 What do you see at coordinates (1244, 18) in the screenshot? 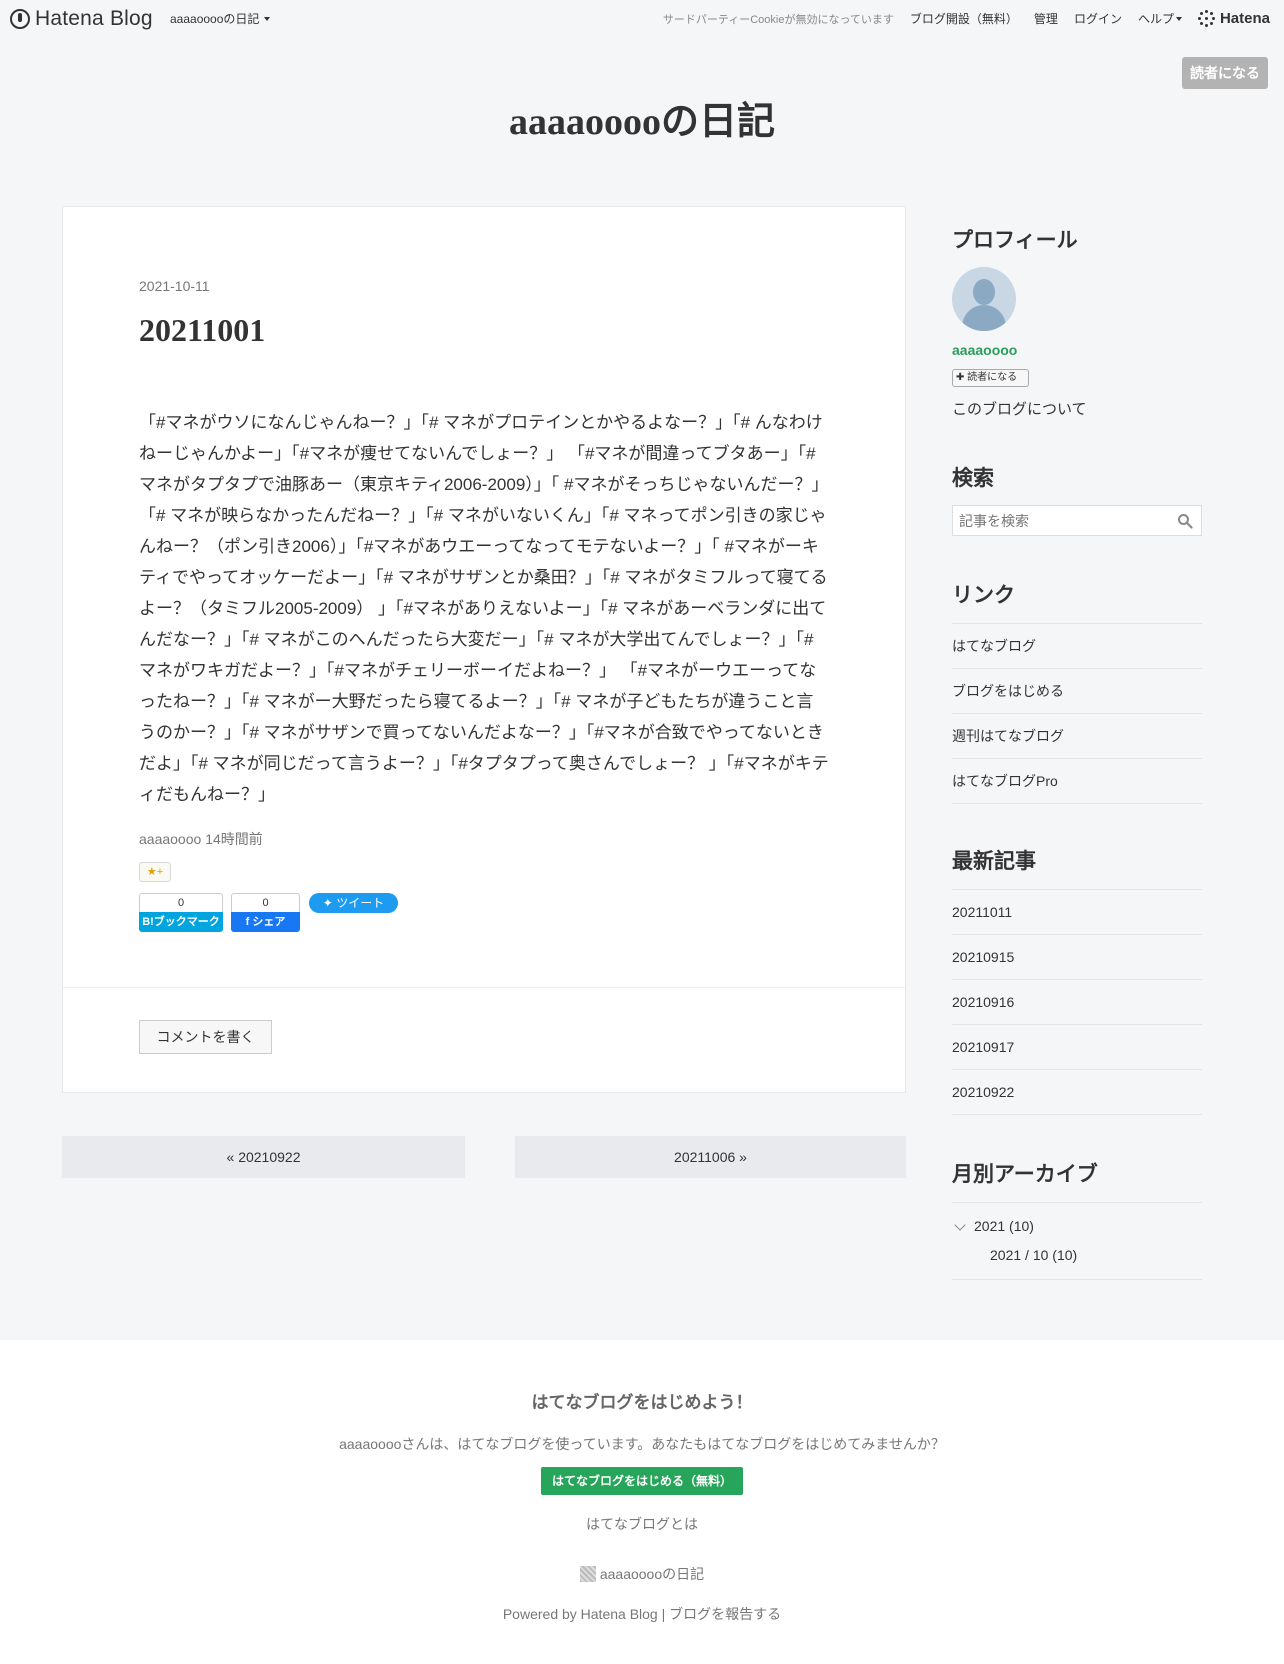
I see `hatena-brand-label: Hatena` at bounding box center [1244, 18].